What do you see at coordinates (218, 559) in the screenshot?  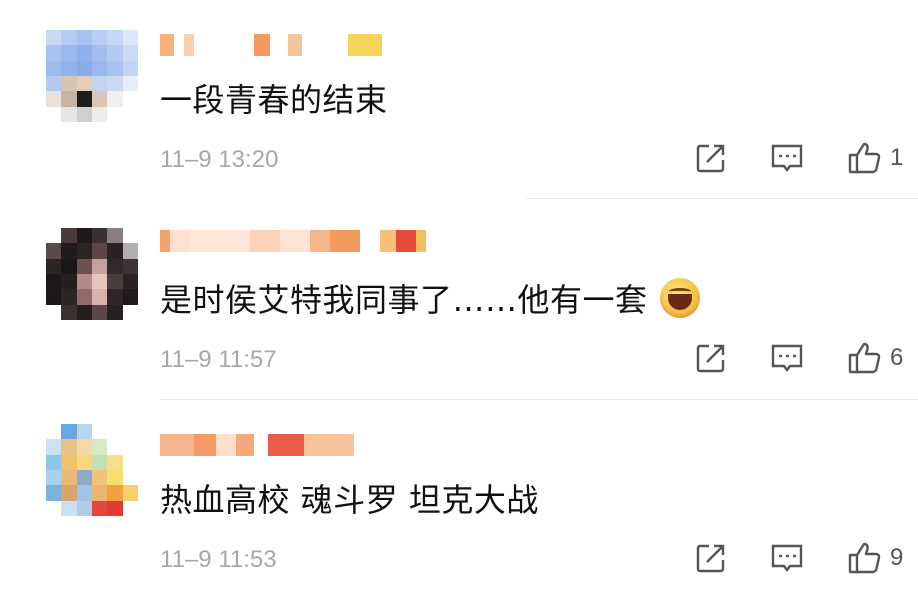 I see `comment-timestamp: 11–9 11:53` at bounding box center [218, 559].